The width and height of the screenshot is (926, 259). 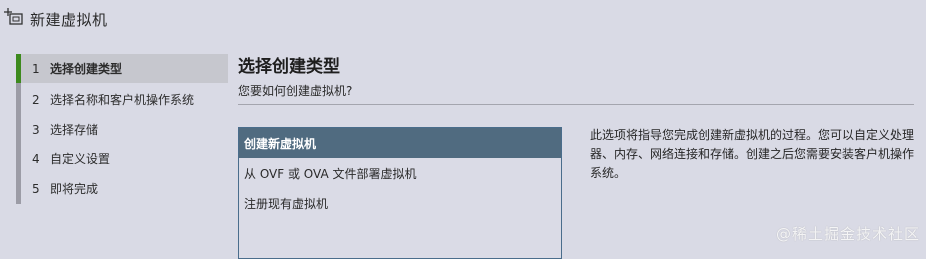 What do you see at coordinates (289, 67) in the screenshot?
I see `page-title: 选择创建类型` at bounding box center [289, 67].